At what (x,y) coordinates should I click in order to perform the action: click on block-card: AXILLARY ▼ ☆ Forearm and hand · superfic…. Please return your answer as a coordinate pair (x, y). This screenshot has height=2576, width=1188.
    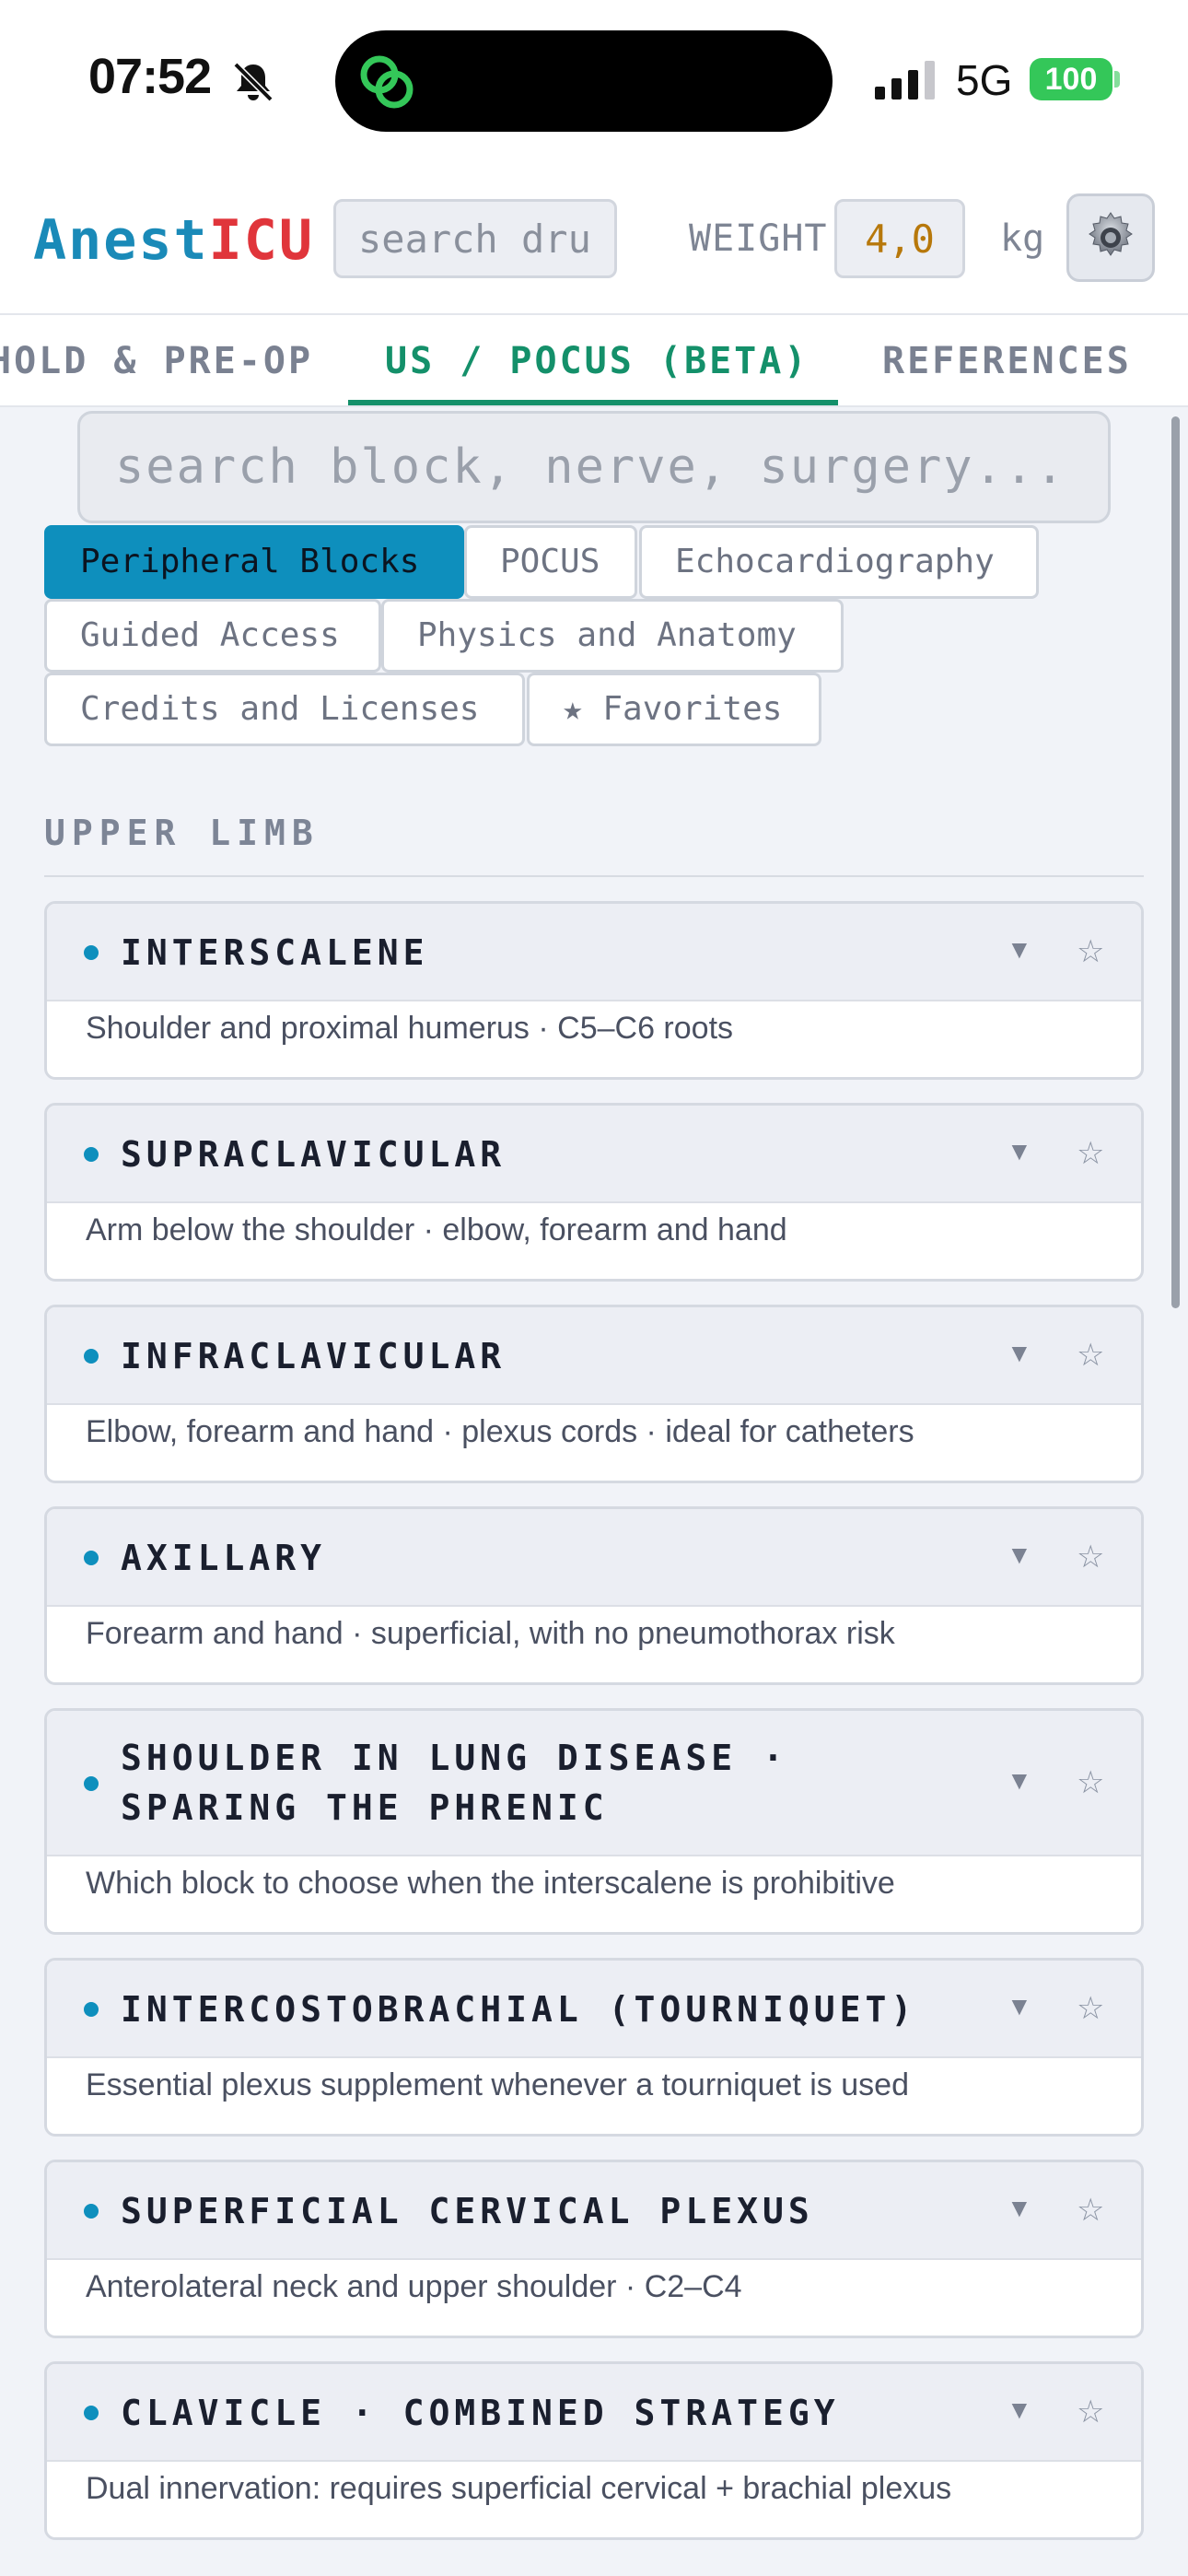
    Looking at the image, I should click on (594, 1595).